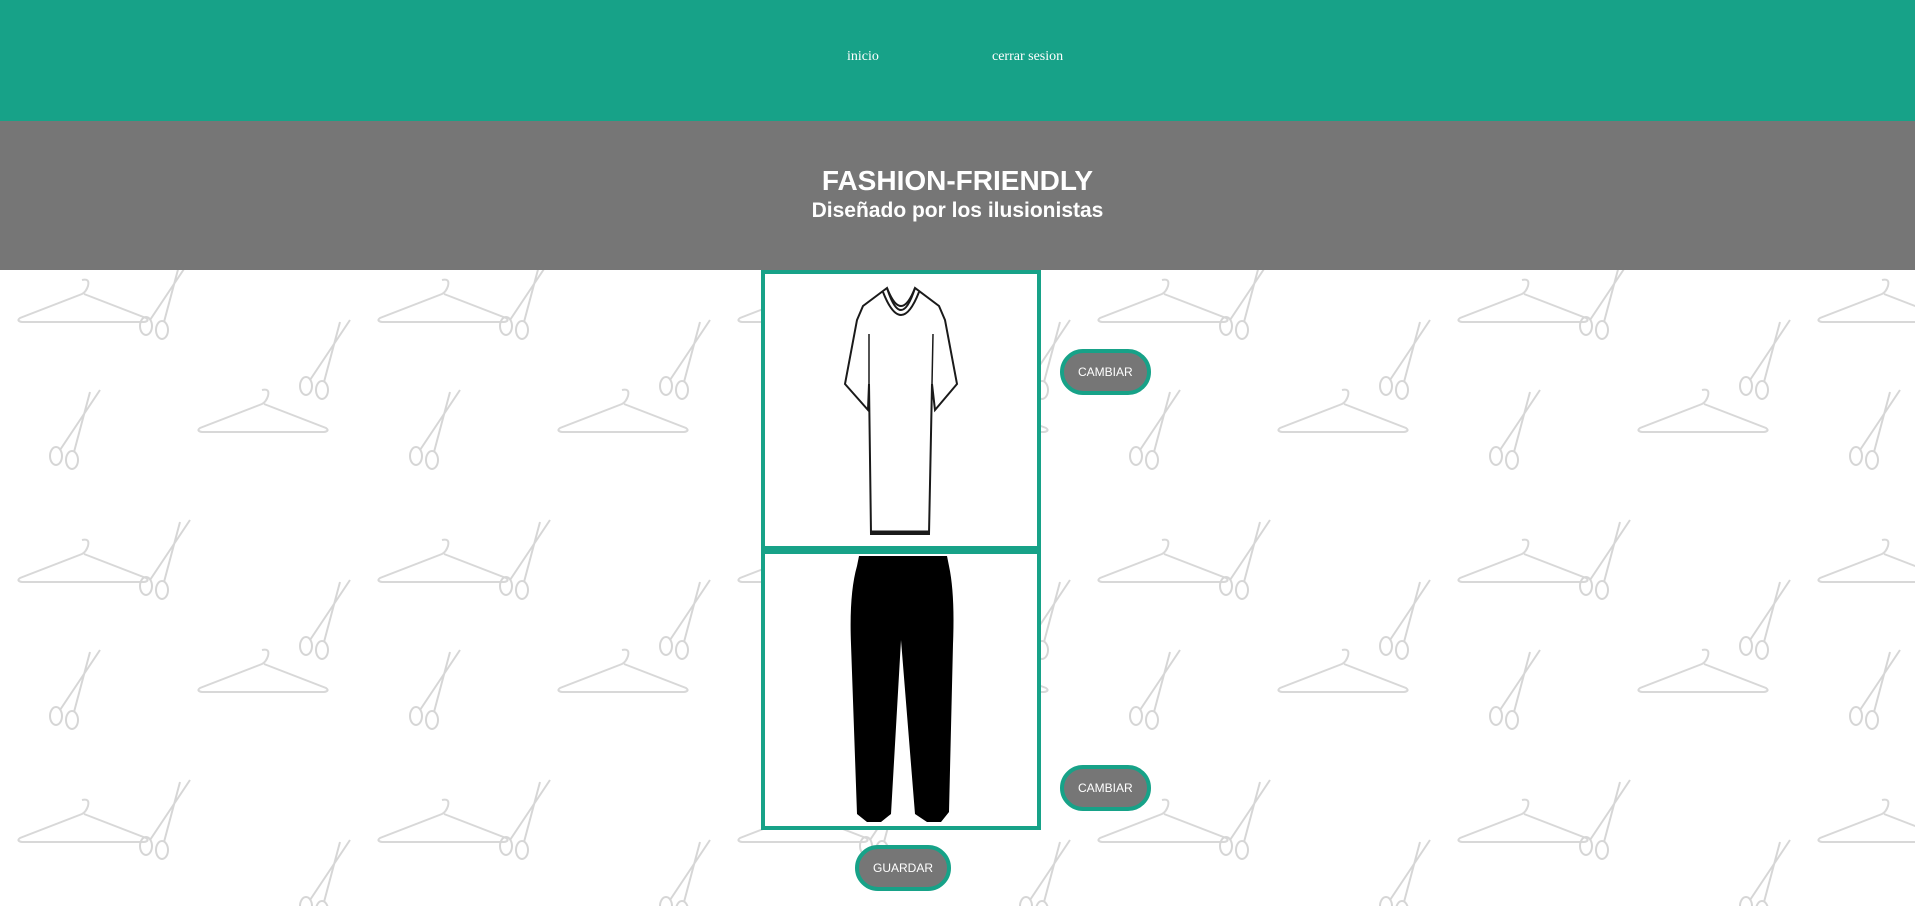 The width and height of the screenshot is (1915, 906). I want to click on site-subtitle: Diseñado por los ilusionistas, so click(957, 210).